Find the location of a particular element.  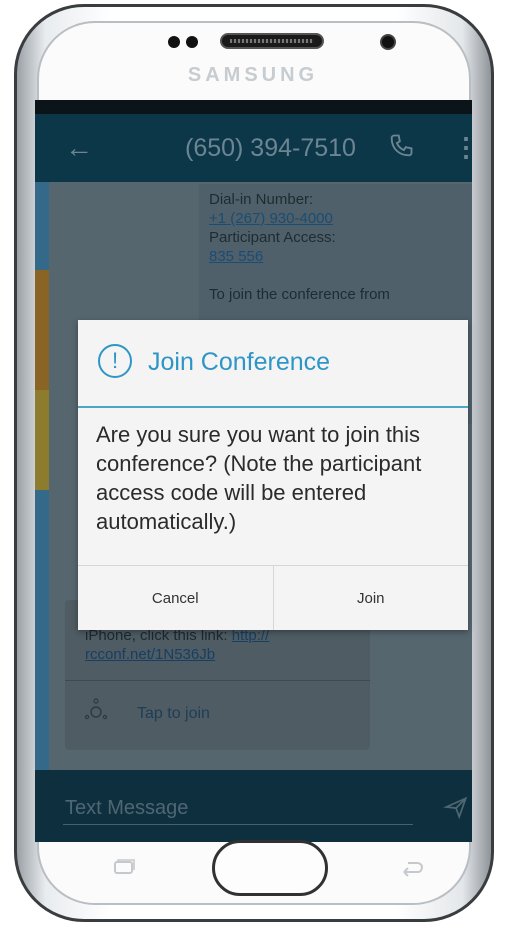

brand-logo: SAMSUNG is located at coordinates (253, 75).